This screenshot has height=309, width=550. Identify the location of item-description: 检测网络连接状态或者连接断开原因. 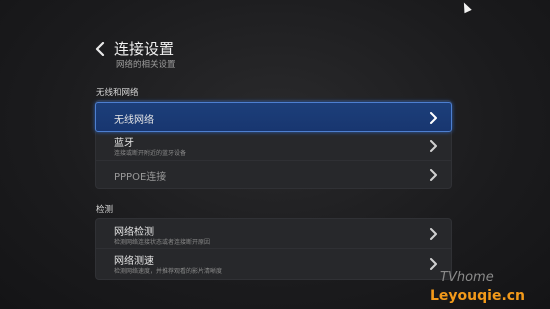
(162, 242).